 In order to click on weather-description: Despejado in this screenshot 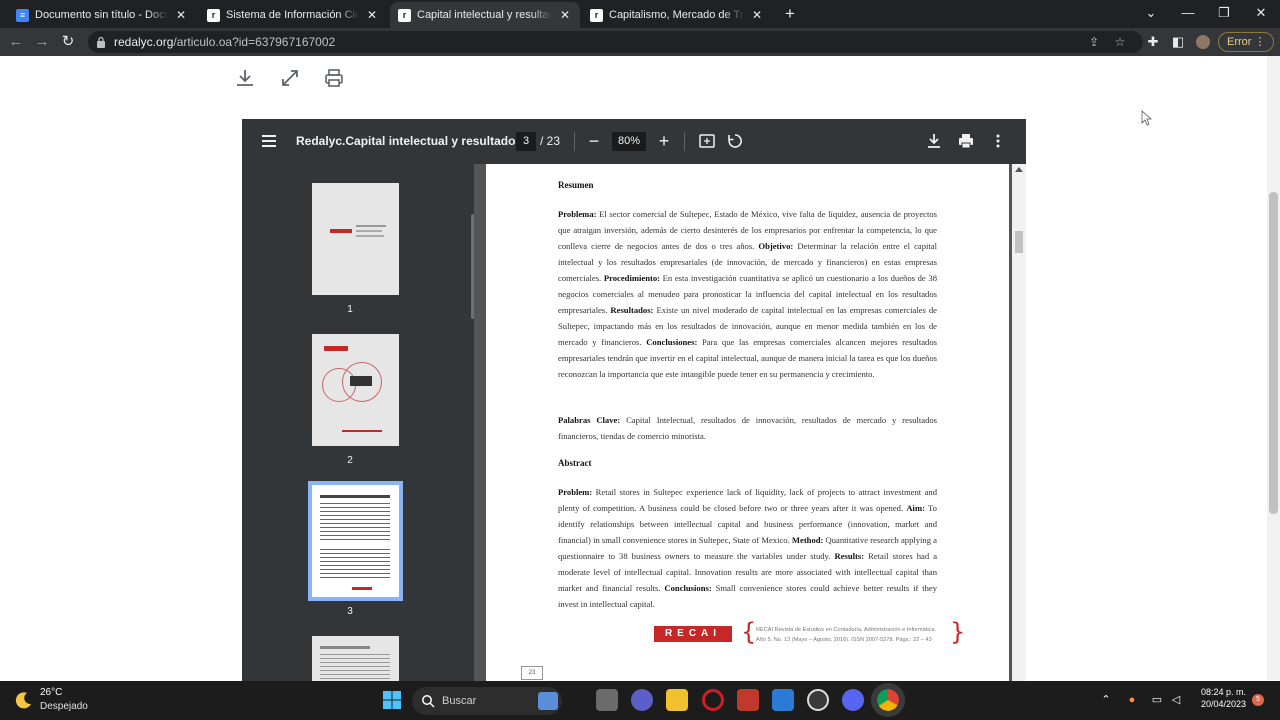, I will do `click(64, 706)`.